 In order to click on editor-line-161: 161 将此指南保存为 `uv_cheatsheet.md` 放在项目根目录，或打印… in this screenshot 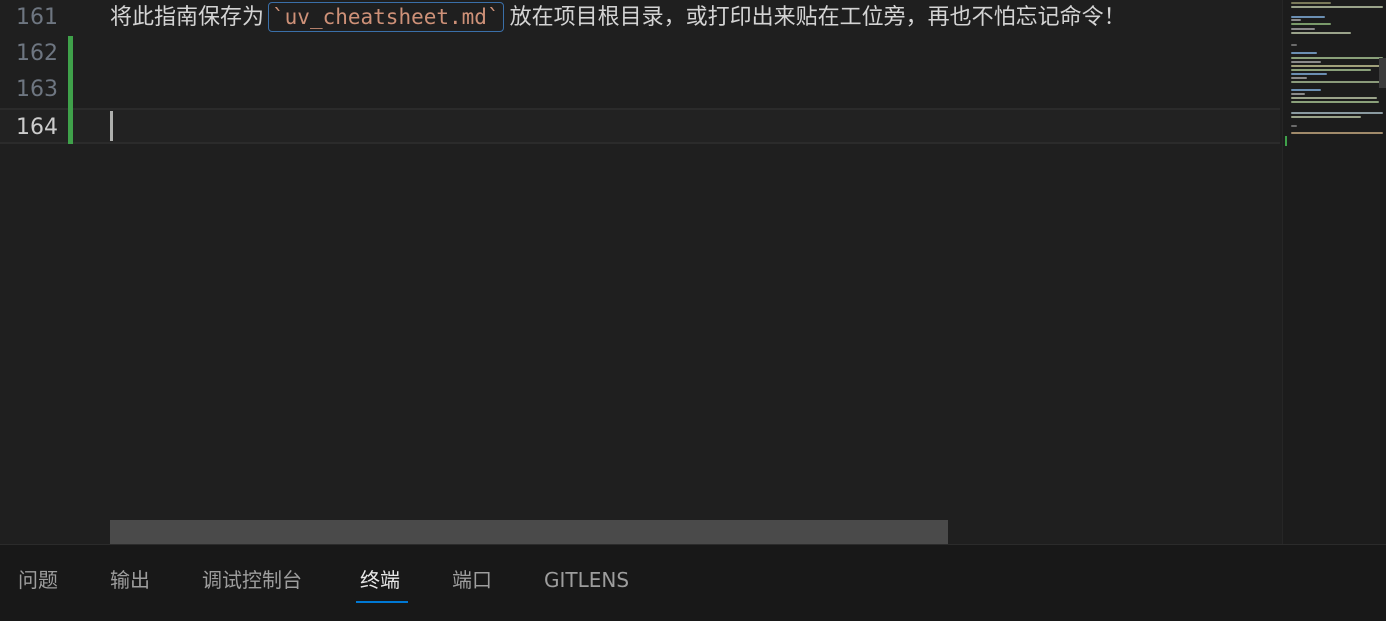, I will do `click(640, 18)`.